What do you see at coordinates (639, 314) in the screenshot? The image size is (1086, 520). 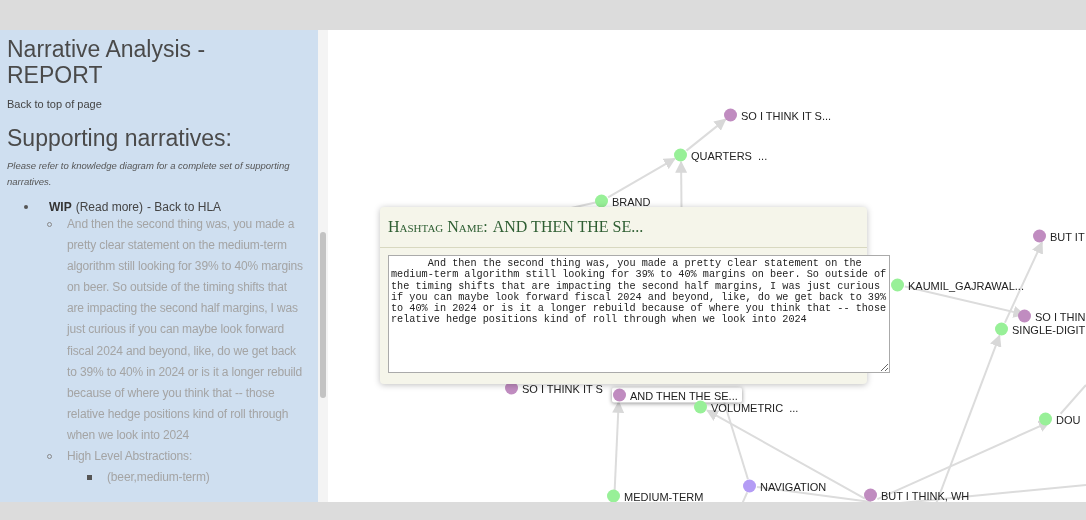 I see `narrative-text-area: And then the second thing was, you made a pretty clear statement on the medium-term algorithm still looking for 39% to 40% margins on beer. So outside of the timing shifts that are impacting the second half margins, I was just curious if you can maybe look forward fiscal 2024 and beyond, like, do we get back to 39% to 40% in 2024 or is it a longer rebuild because of where you think that -- those relative hedge positions kind of roll through when we look into 2024` at bounding box center [639, 314].